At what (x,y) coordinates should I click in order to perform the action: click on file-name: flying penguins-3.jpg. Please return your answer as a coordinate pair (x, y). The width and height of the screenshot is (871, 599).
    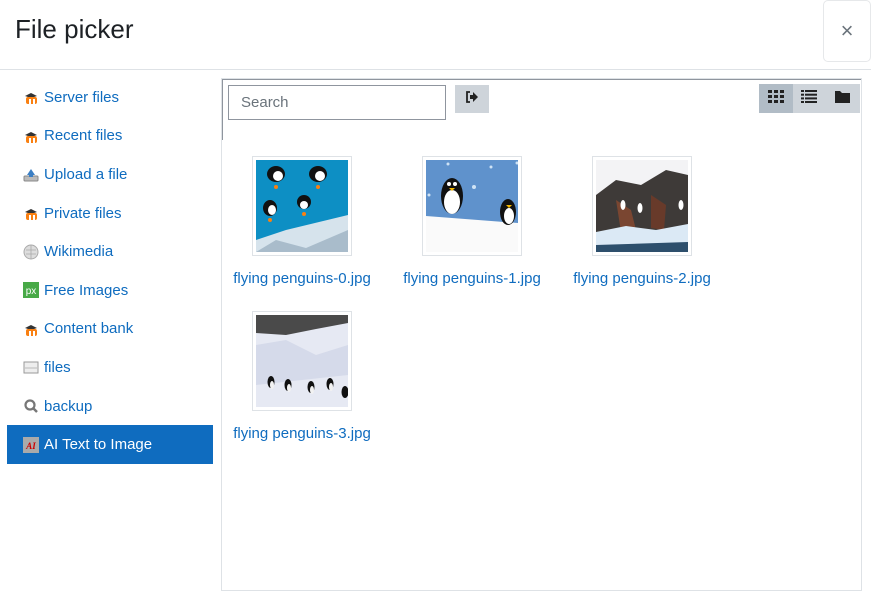
    Looking at the image, I should click on (302, 433).